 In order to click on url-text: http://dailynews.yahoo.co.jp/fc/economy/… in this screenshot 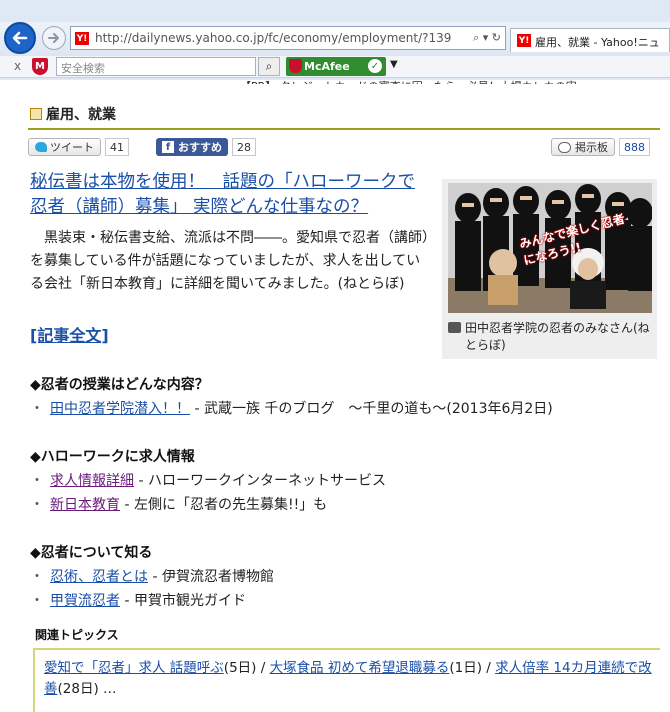, I will do `click(280, 38)`.